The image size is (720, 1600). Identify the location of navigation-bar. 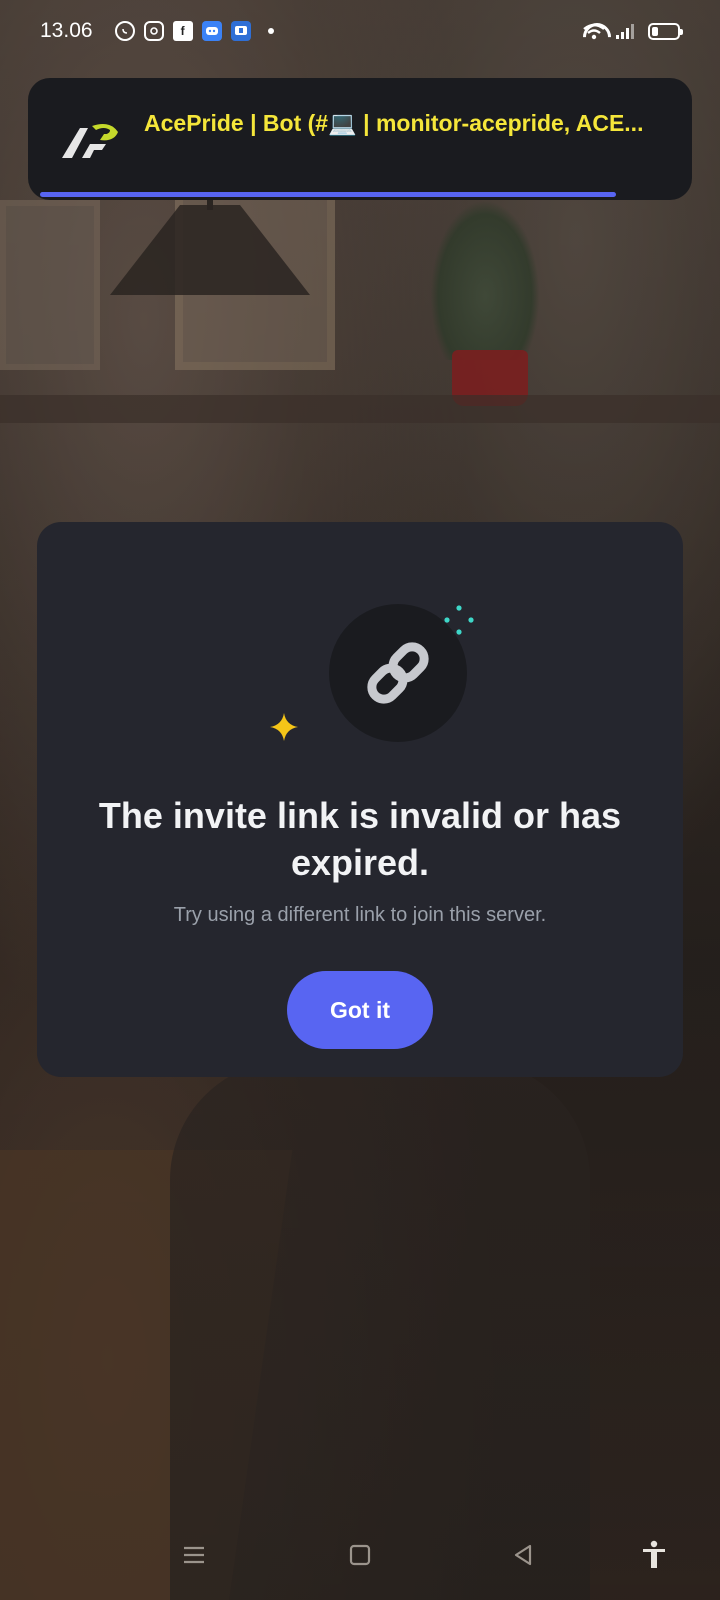
(360, 1555).